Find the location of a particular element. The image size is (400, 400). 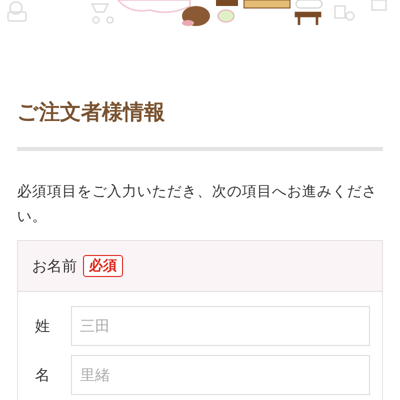

field-label: 姓 is located at coordinates (43, 326).